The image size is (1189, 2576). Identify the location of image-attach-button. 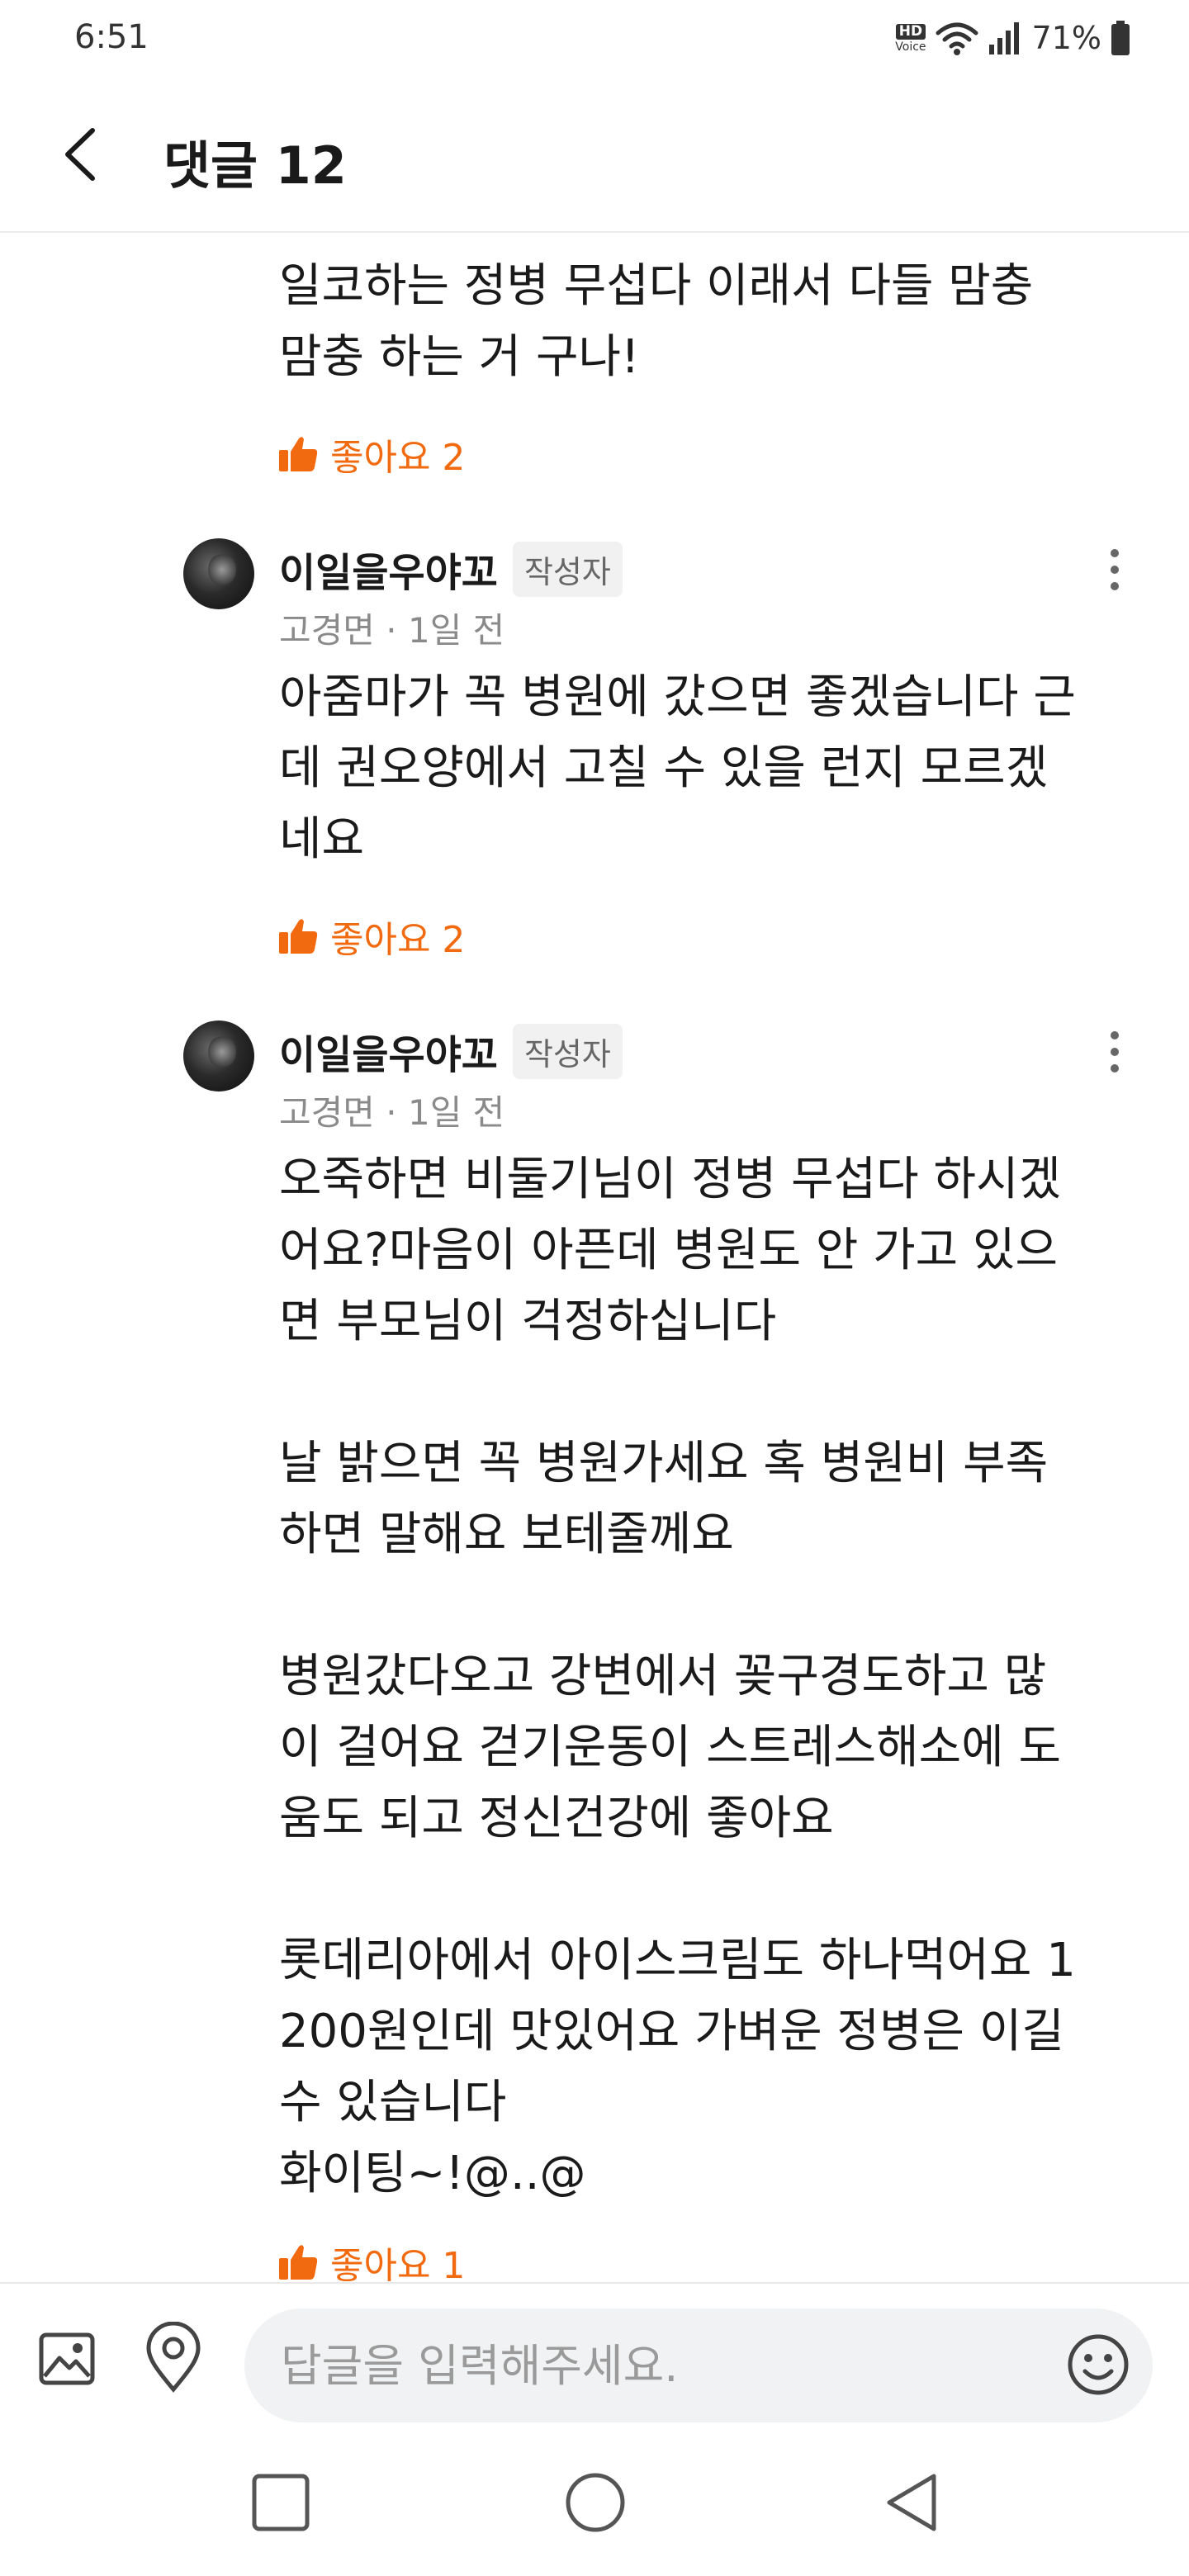
(67, 2359).